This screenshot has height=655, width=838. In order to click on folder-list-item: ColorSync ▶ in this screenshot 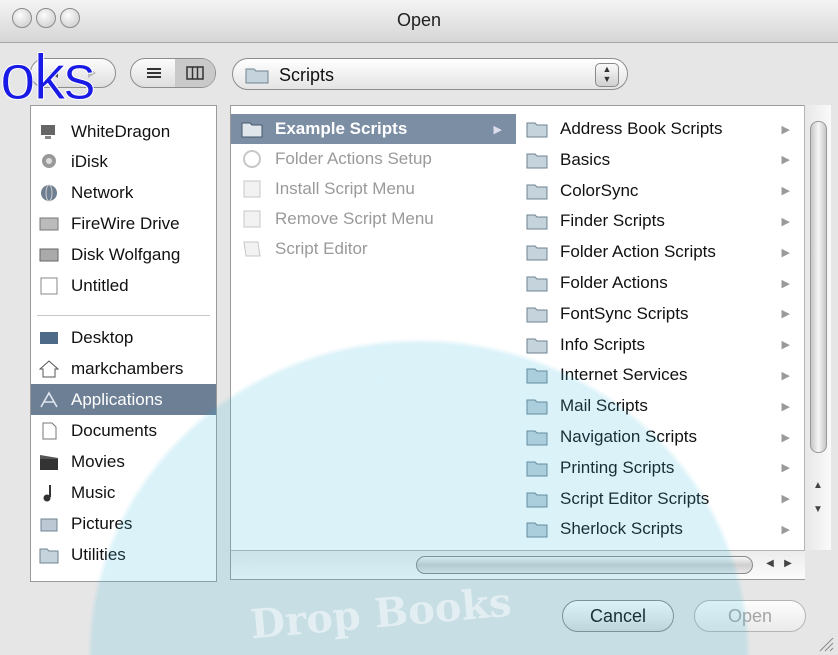, I will do `click(660, 191)`.